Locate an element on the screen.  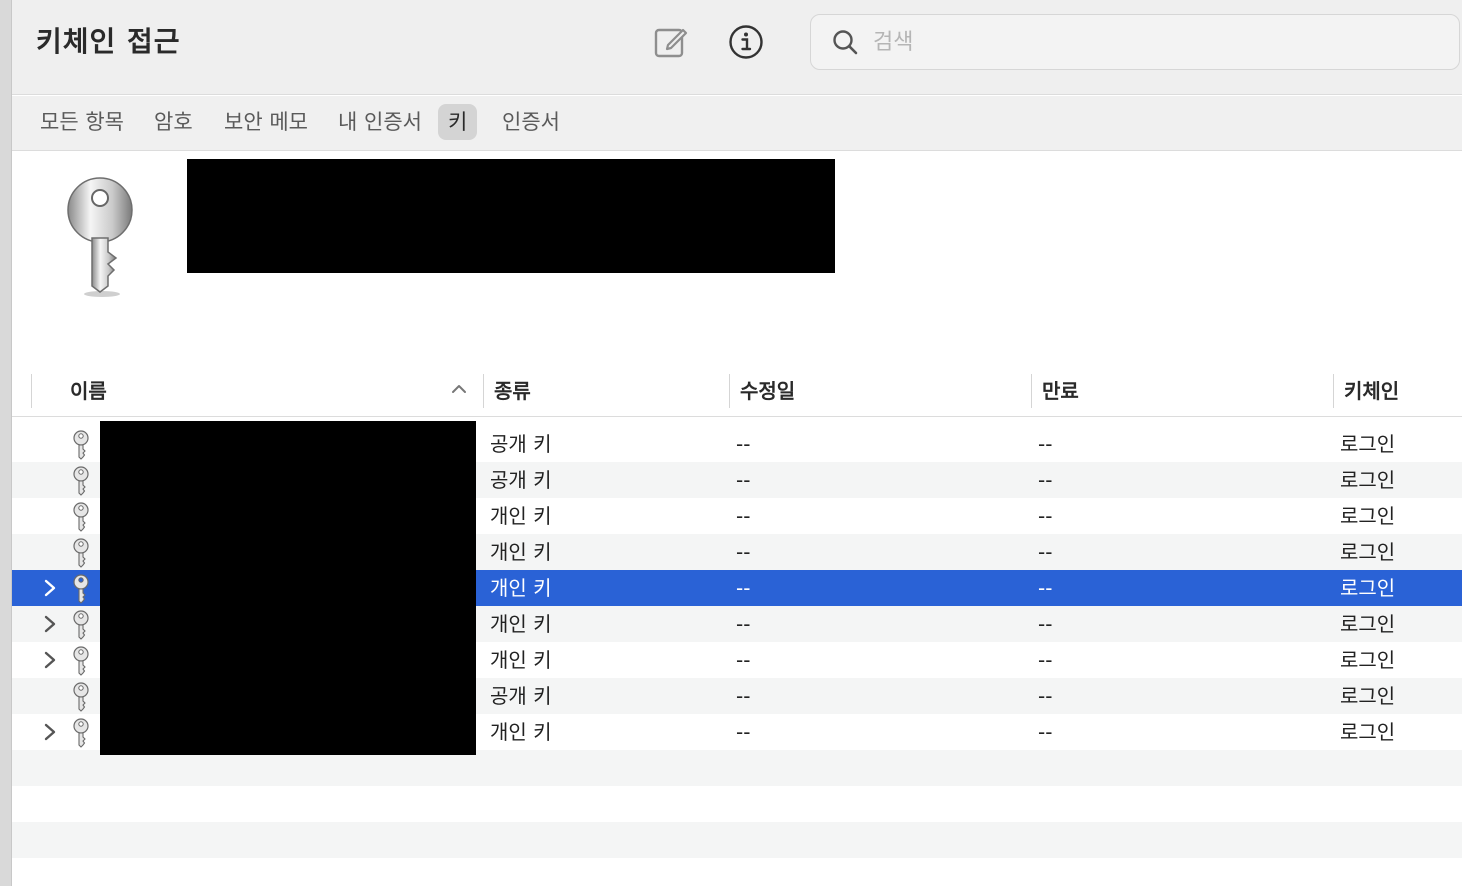
column-header-name: 이름 is located at coordinates (83, 391).